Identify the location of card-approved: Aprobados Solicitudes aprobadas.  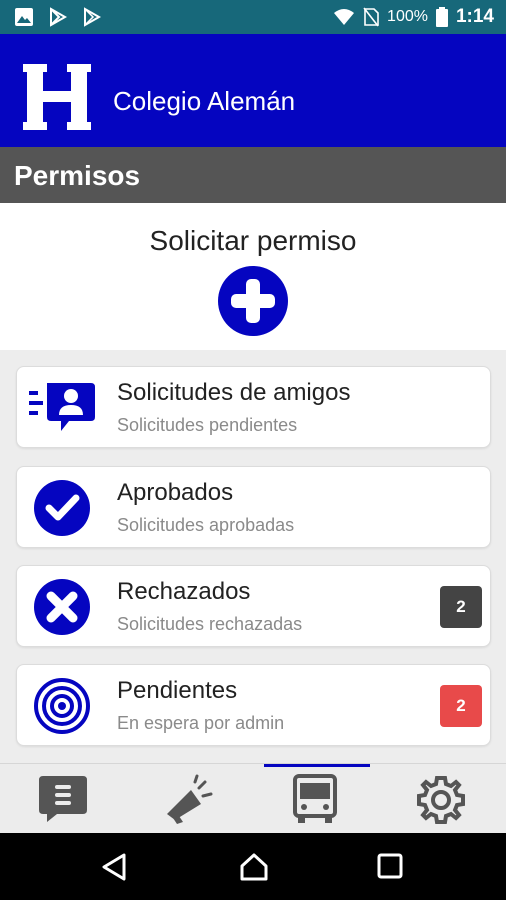
(253, 507).